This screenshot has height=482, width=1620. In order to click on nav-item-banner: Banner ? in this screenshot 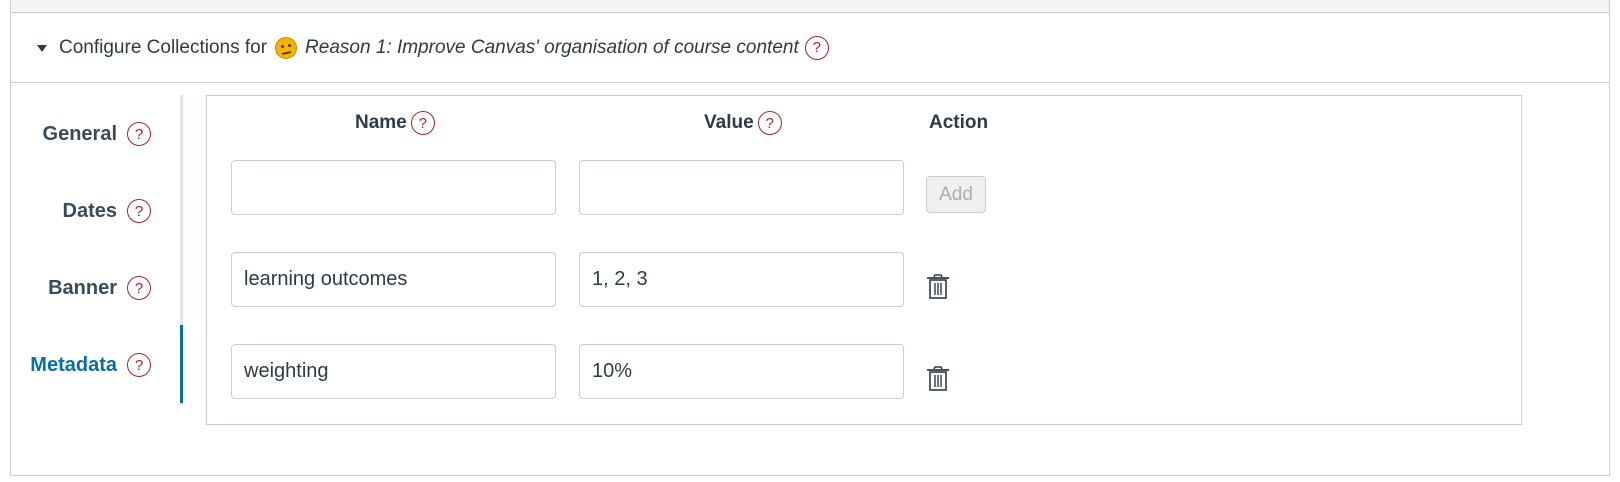, I will do `click(92, 288)`.